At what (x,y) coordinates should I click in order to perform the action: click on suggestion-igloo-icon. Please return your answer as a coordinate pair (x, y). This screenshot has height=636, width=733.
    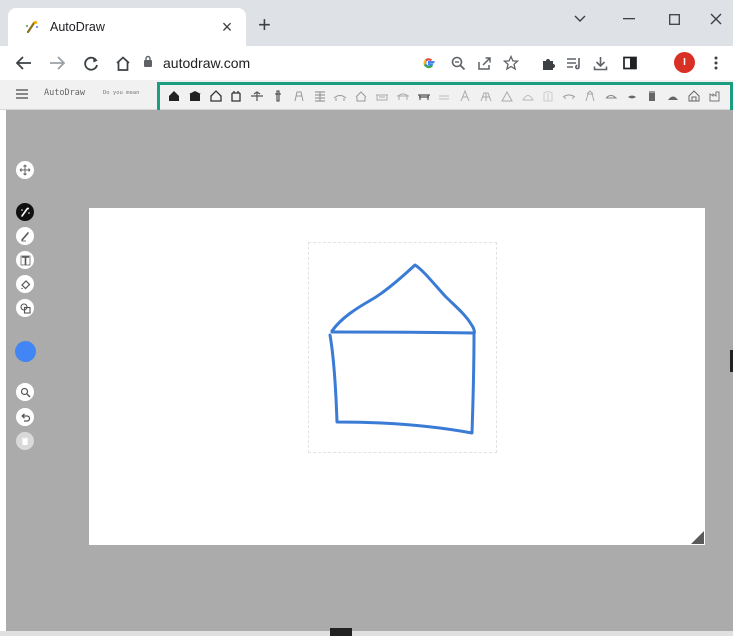
    Looking at the image, I should click on (528, 96).